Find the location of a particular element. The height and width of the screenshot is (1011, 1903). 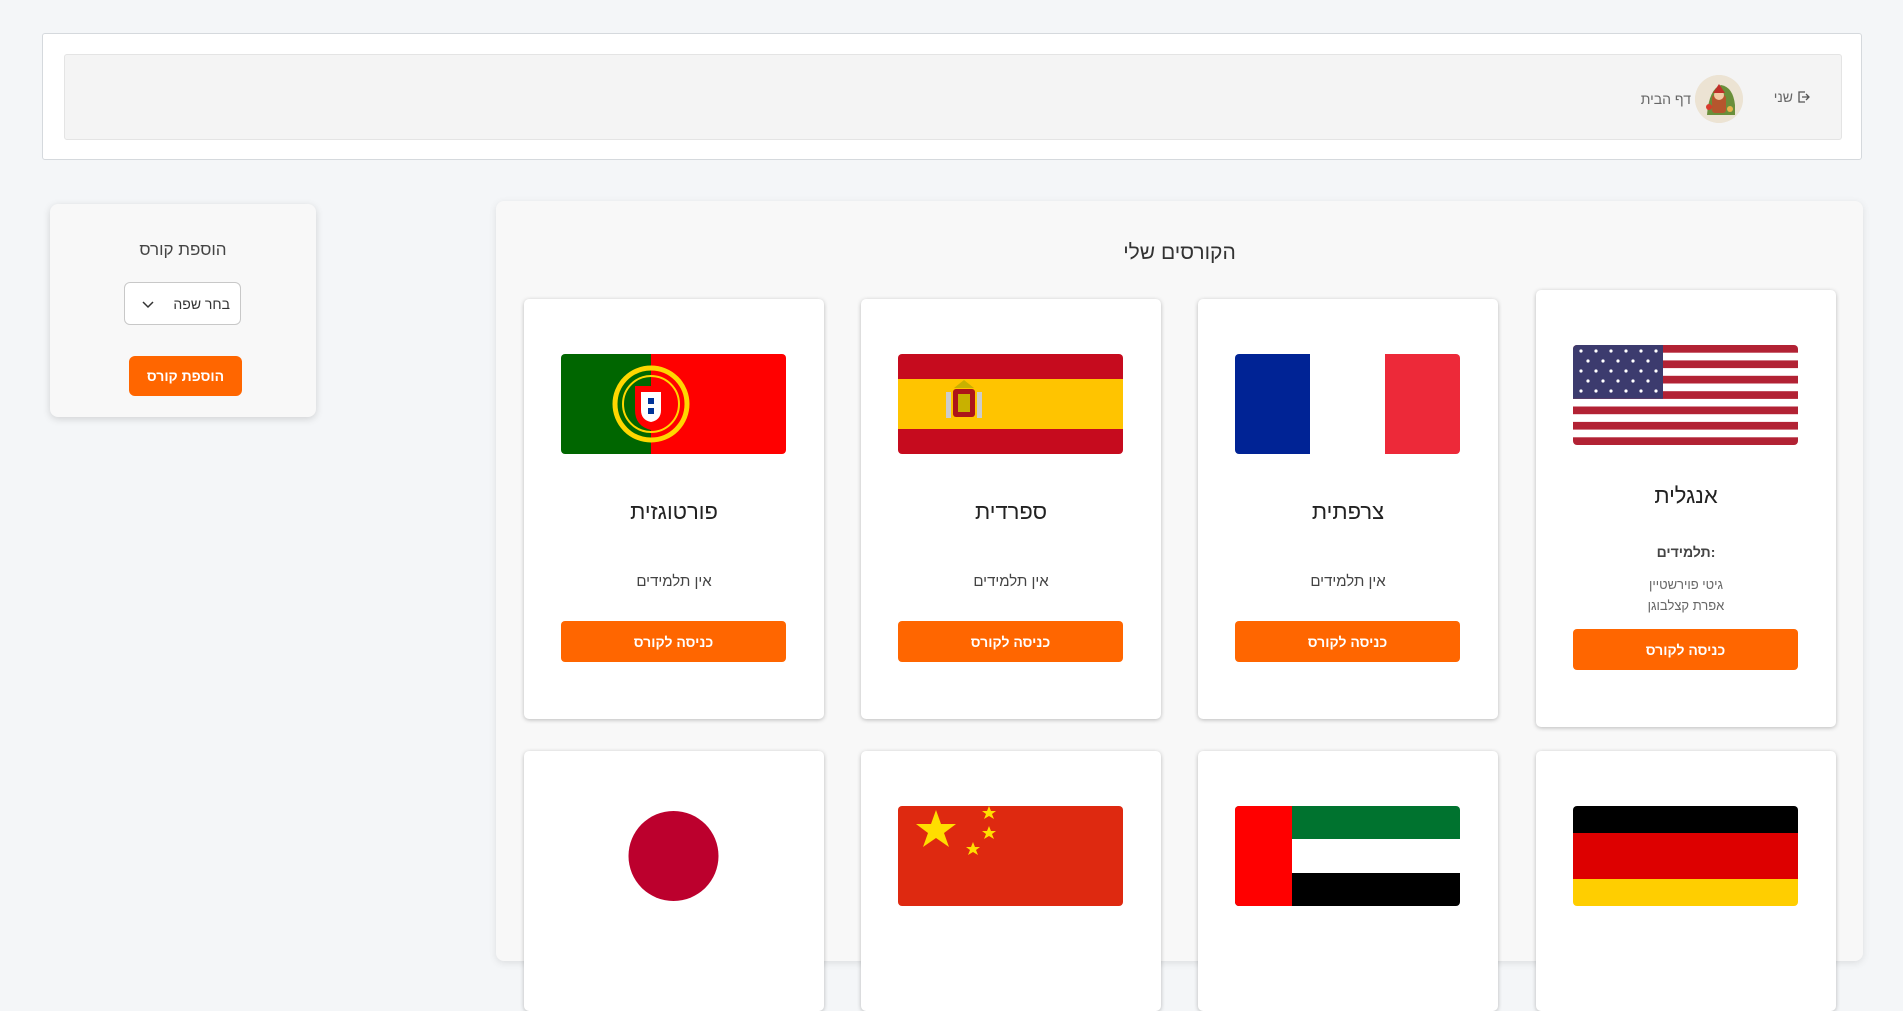

add-course-panel: הוספת קורס בחר שפה הוספת קורס is located at coordinates (183, 310).